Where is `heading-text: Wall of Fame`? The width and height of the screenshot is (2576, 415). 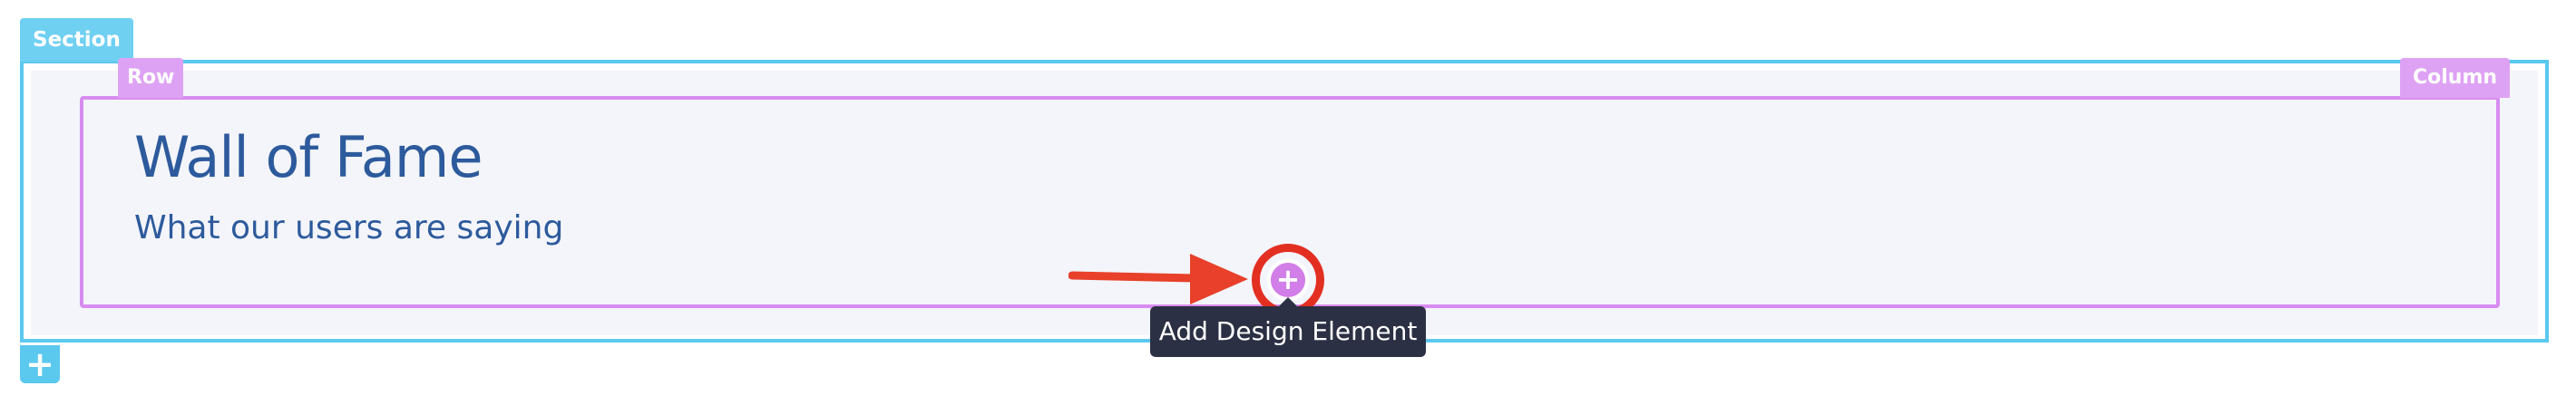
heading-text: Wall of Fame is located at coordinates (308, 158).